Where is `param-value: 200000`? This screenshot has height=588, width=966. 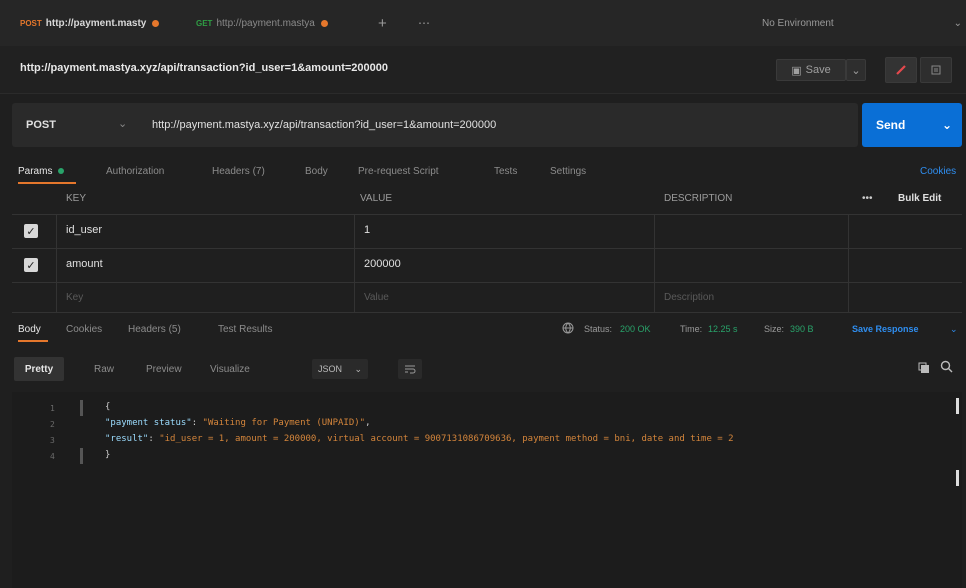 param-value: 200000 is located at coordinates (382, 264).